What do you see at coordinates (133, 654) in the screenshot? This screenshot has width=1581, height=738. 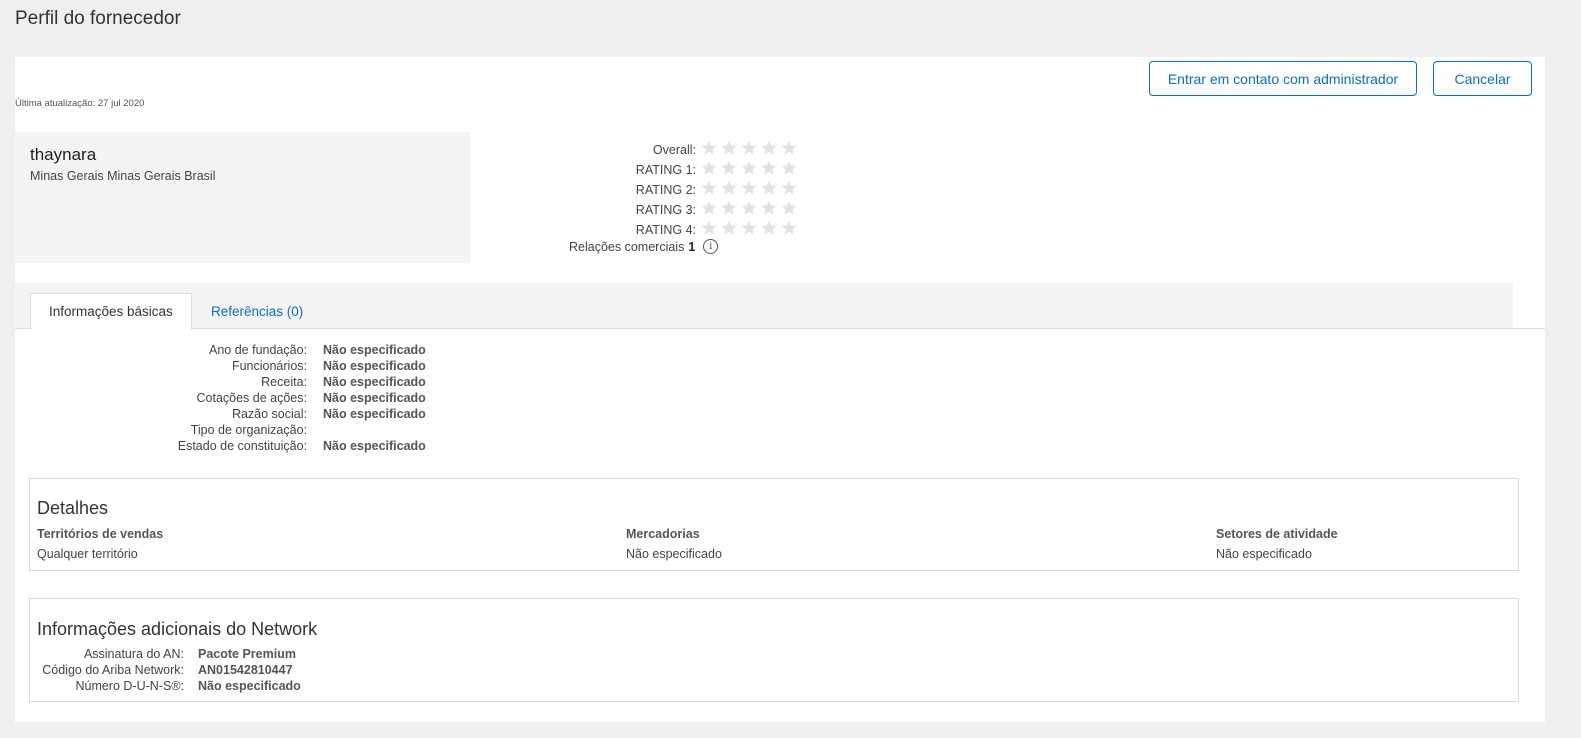 I see `field-label: Assinatura do AN:` at bounding box center [133, 654].